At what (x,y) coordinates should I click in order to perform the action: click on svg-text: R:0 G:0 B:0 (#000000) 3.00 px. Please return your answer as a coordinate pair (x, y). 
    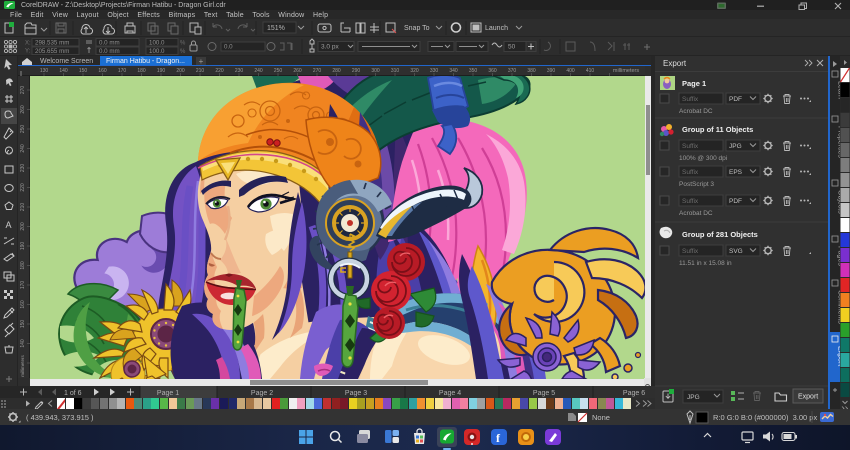
    Looking at the image, I should click on (765, 417).